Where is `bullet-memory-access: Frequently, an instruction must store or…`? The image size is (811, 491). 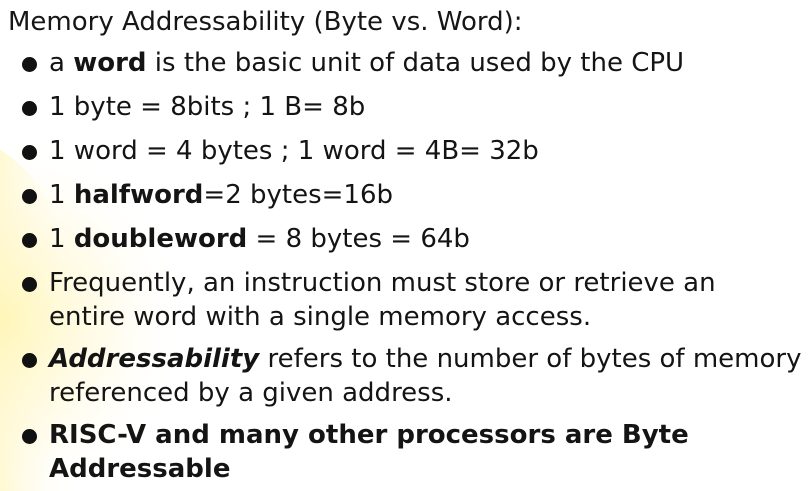
bullet-memory-access: Frequently, an instruction must store or… is located at coordinates (416, 300).